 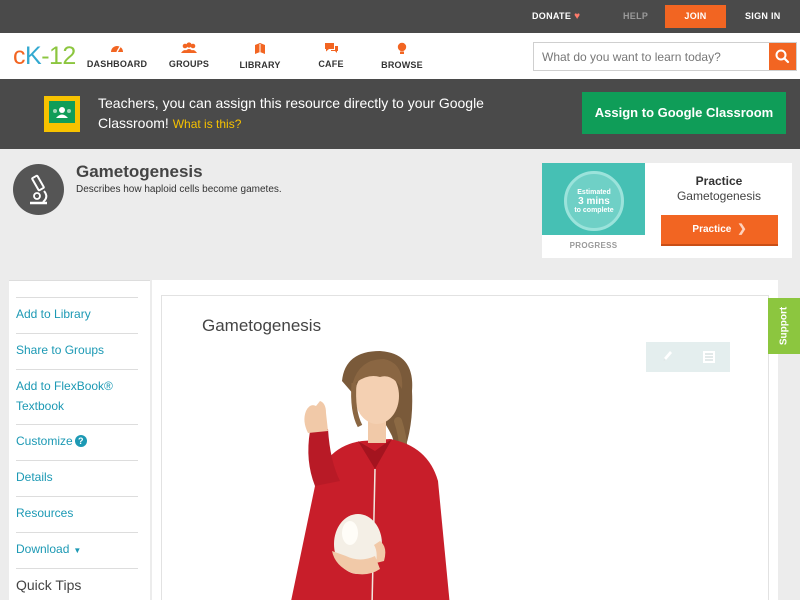 I want to click on logo-c: c, so click(x=19, y=56).